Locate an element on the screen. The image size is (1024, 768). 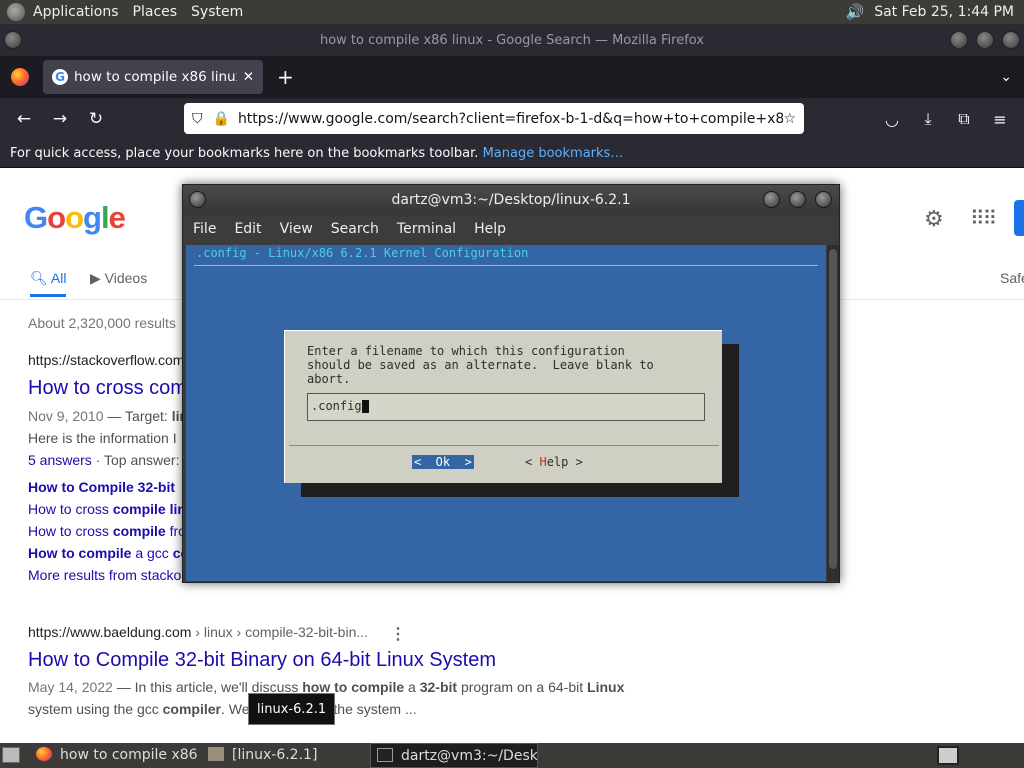
active-tab-indicator is located at coordinates (48, 295).